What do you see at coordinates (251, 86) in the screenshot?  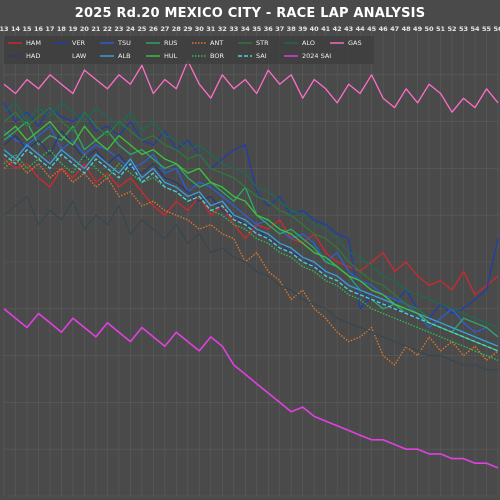 I see `series-line-gas` at bounding box center [251, 86].